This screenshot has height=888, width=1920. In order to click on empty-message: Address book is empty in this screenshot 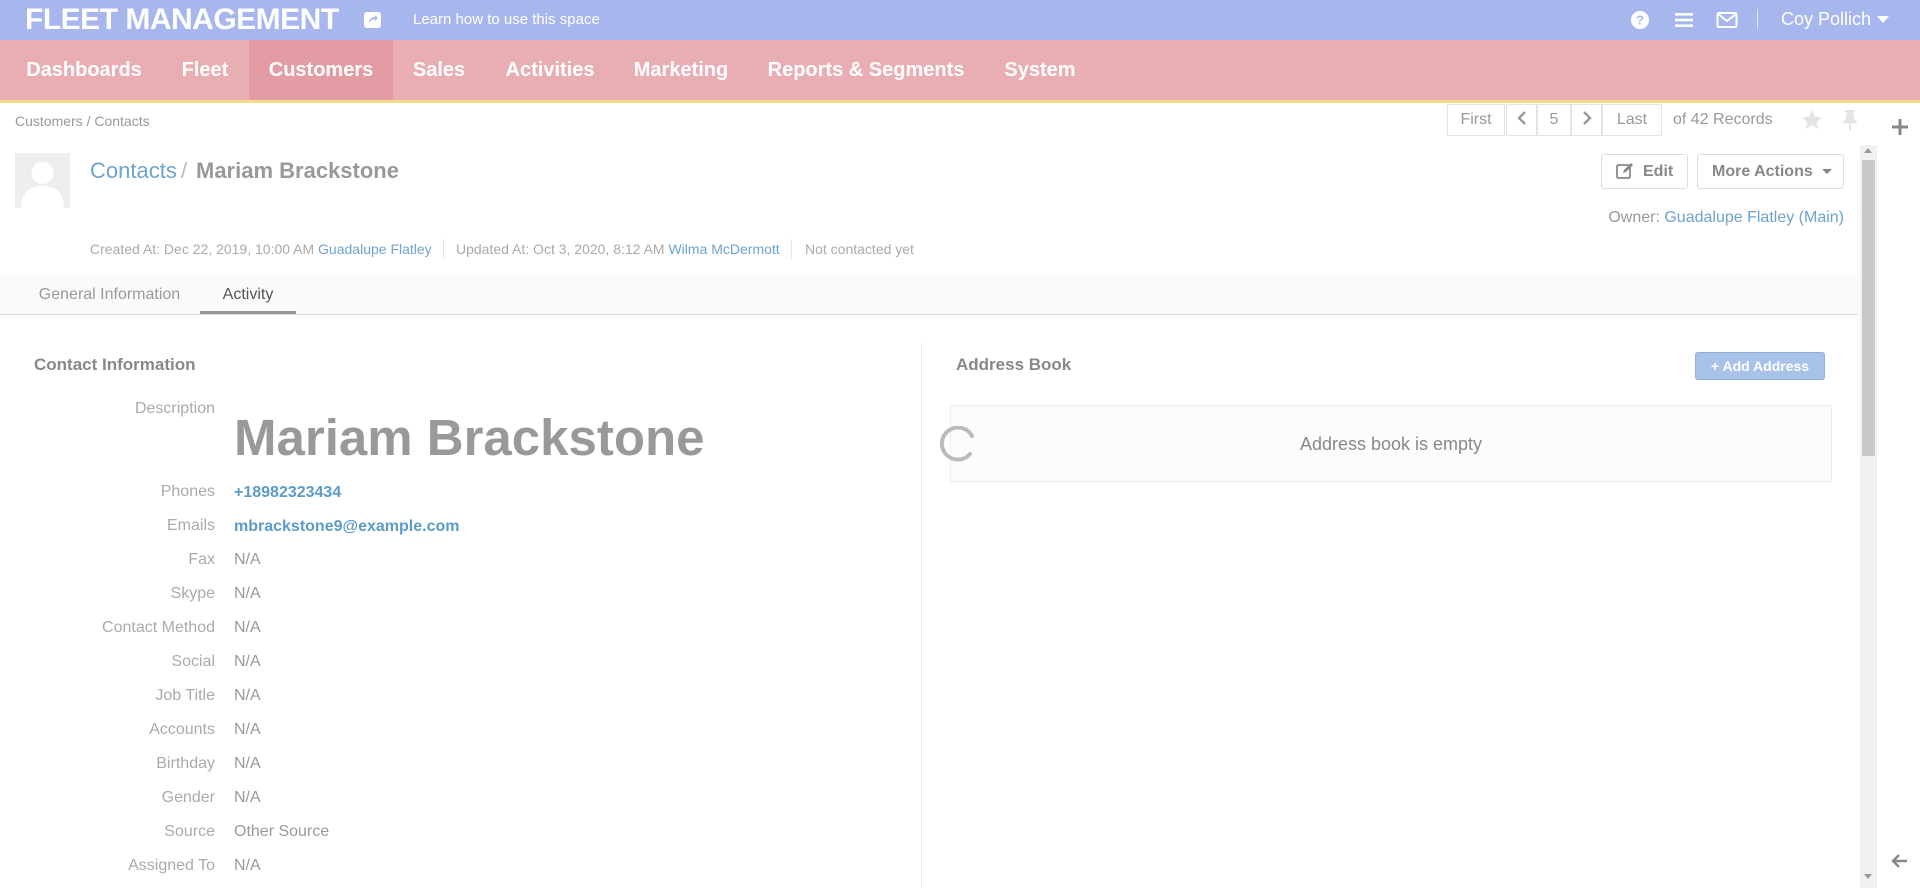, I will do `click(1391, 444)`.